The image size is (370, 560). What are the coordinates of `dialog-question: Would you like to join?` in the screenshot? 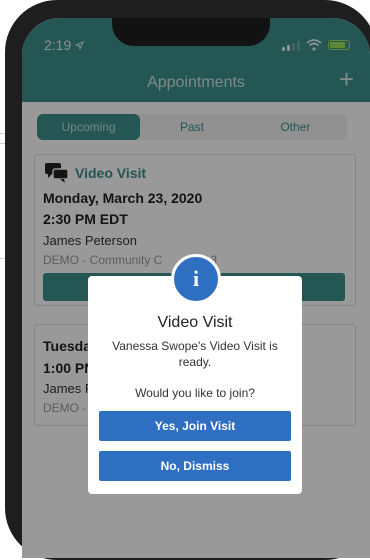 It's located at (195, 393).